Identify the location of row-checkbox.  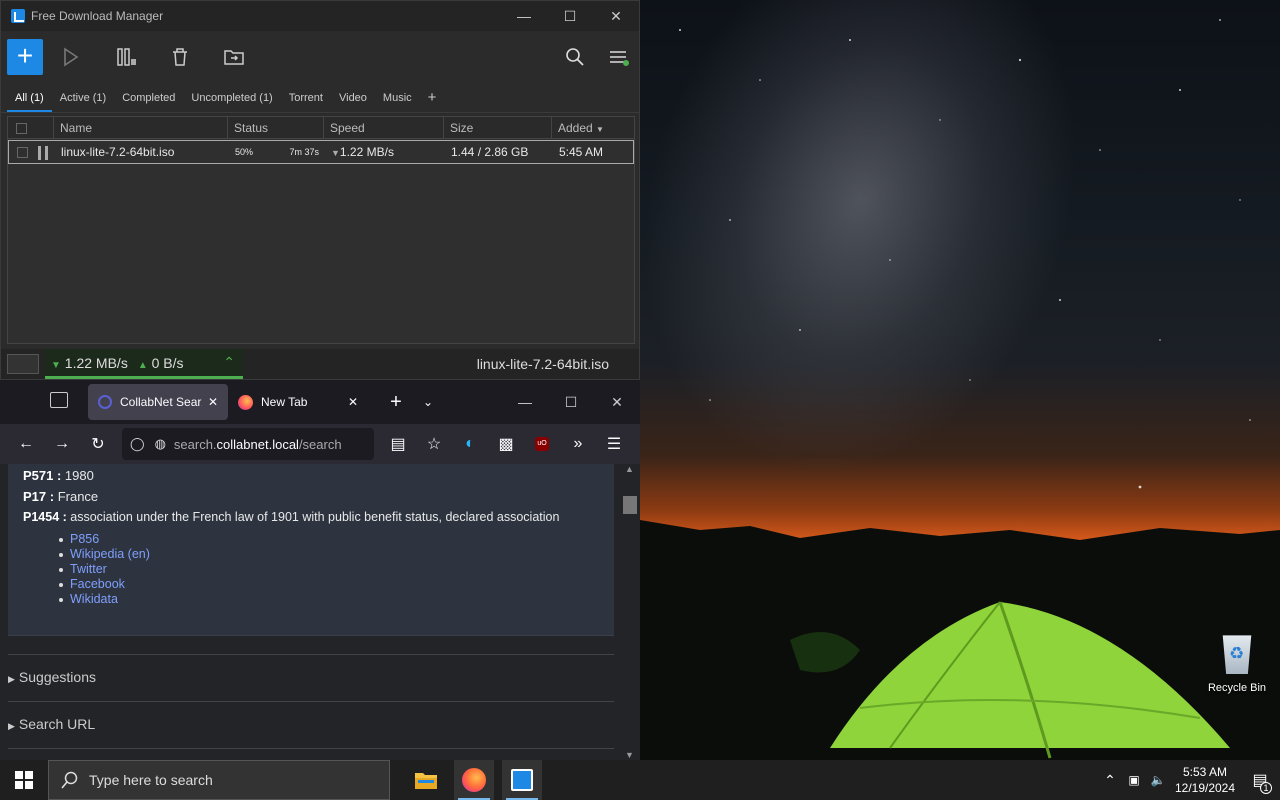
(22, 153).